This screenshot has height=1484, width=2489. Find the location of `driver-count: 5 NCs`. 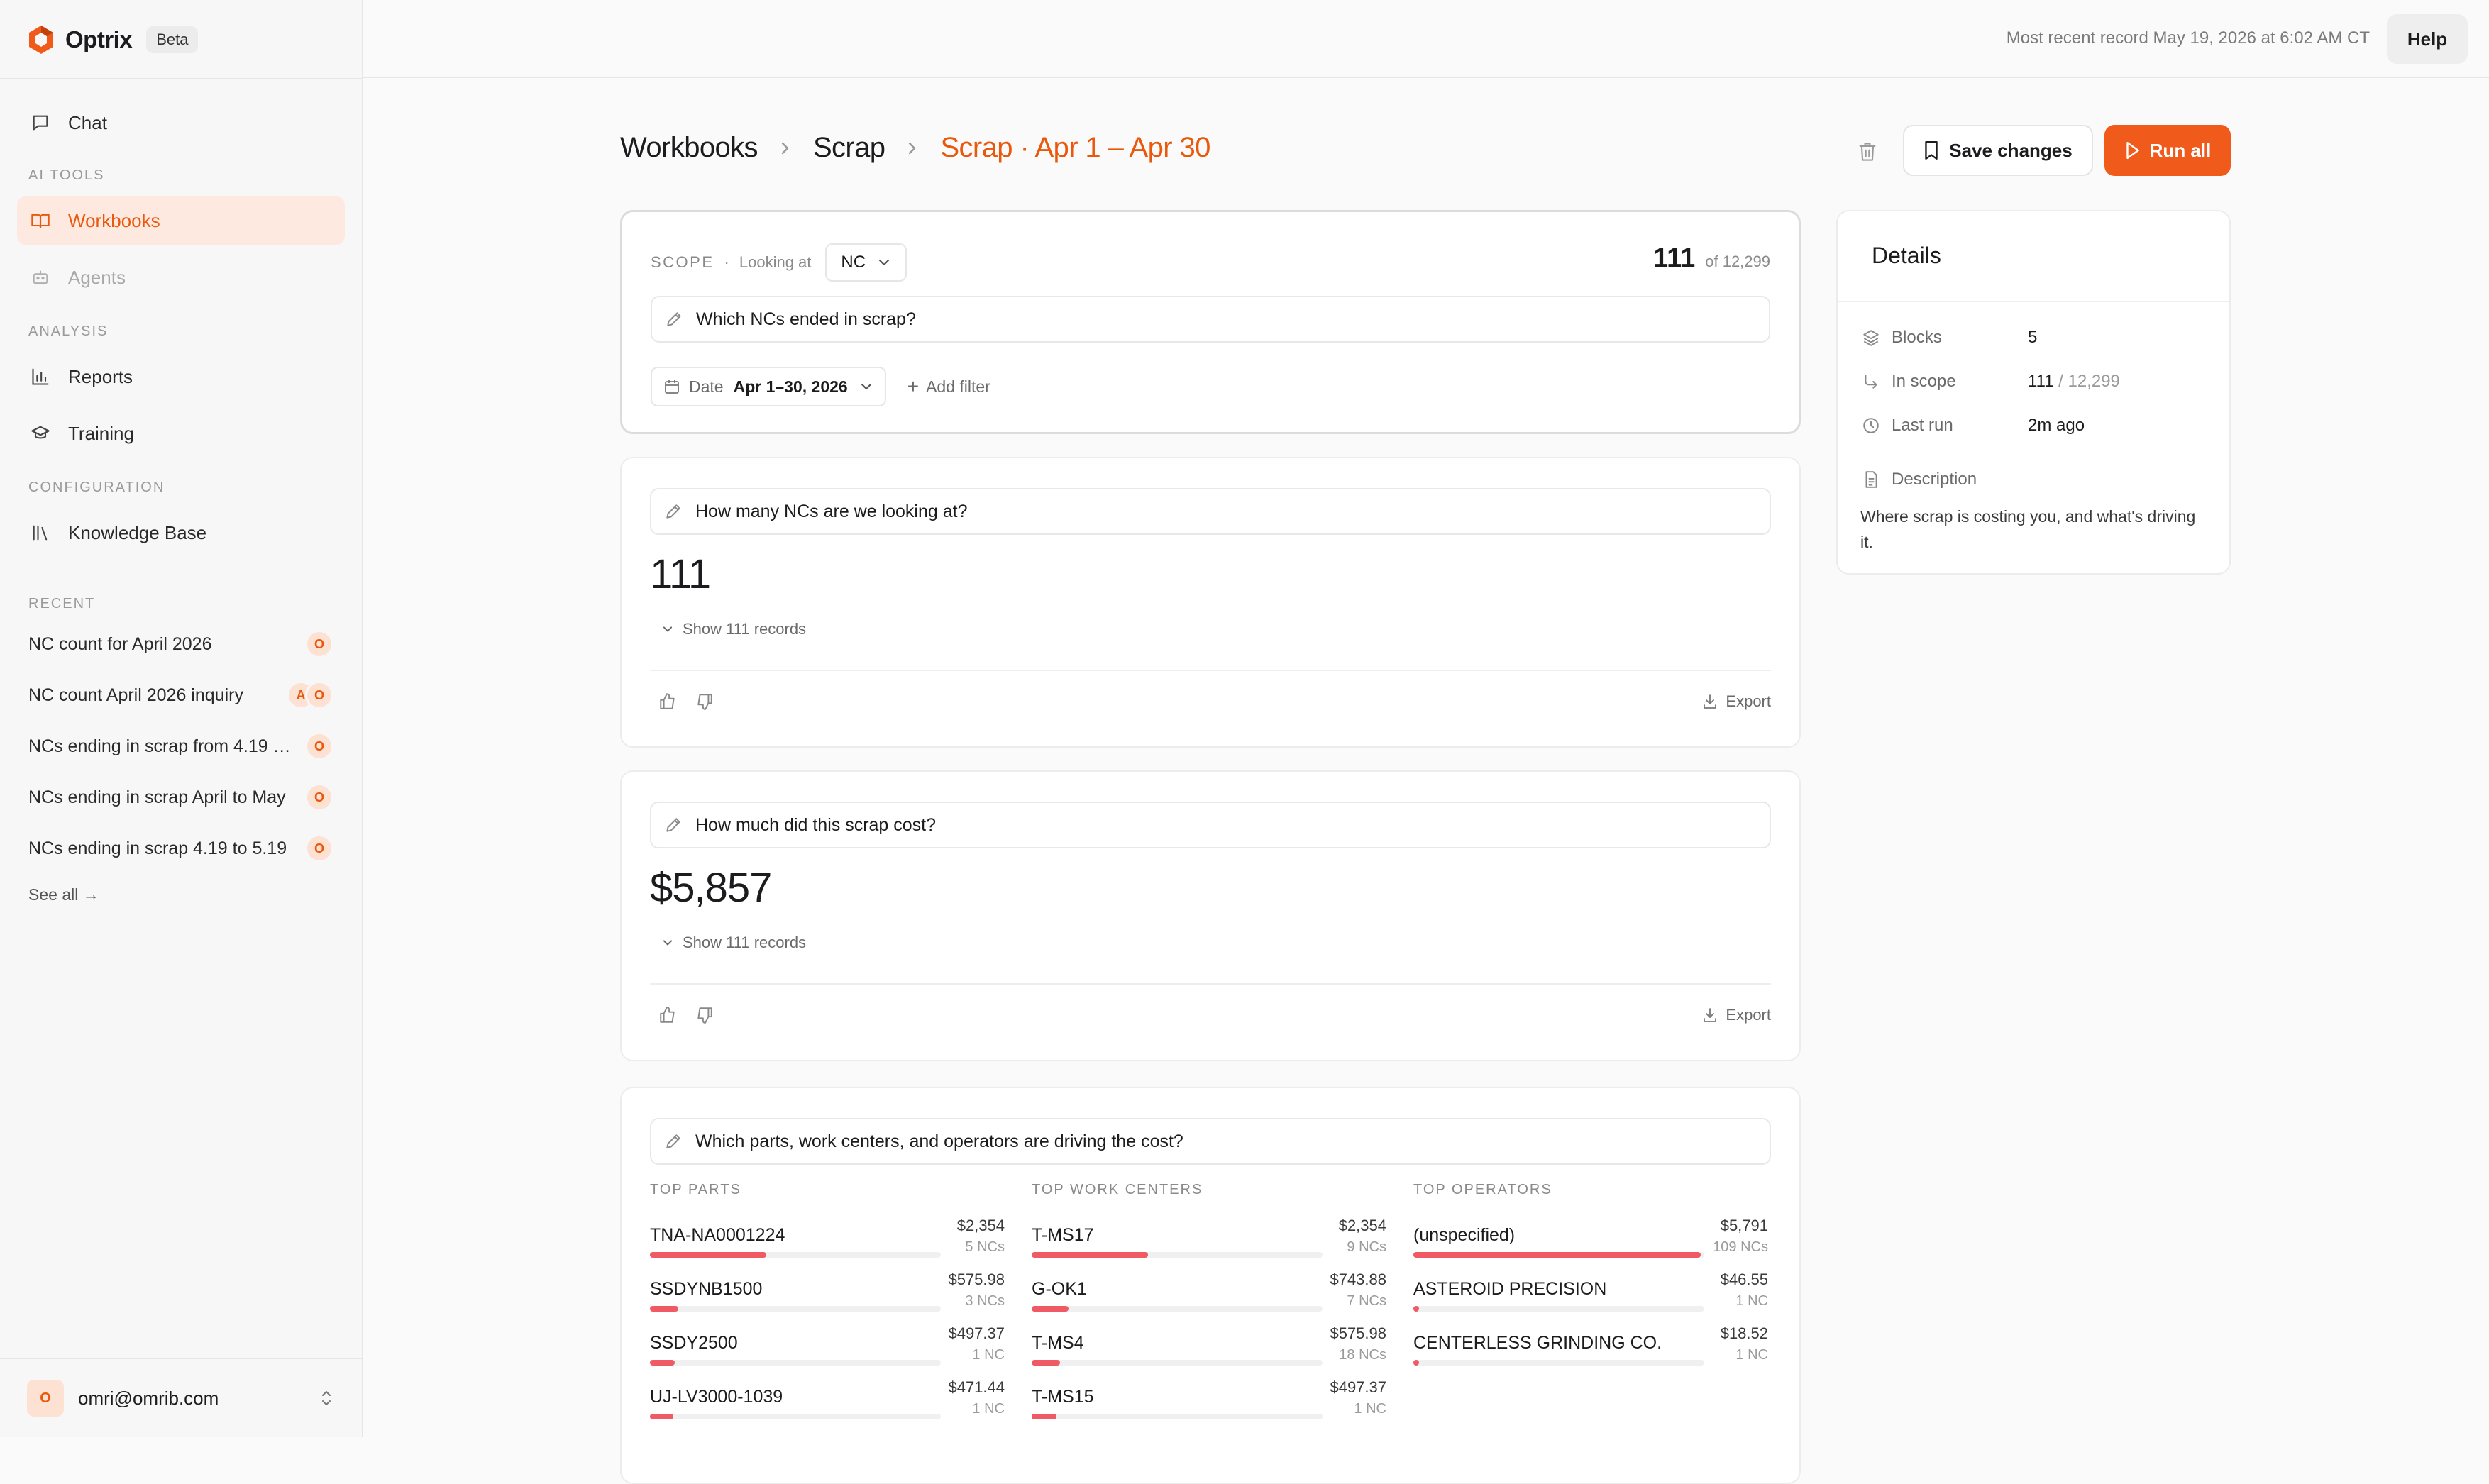

driver-count: 5 NCs is located at coordinates (985, 1247).